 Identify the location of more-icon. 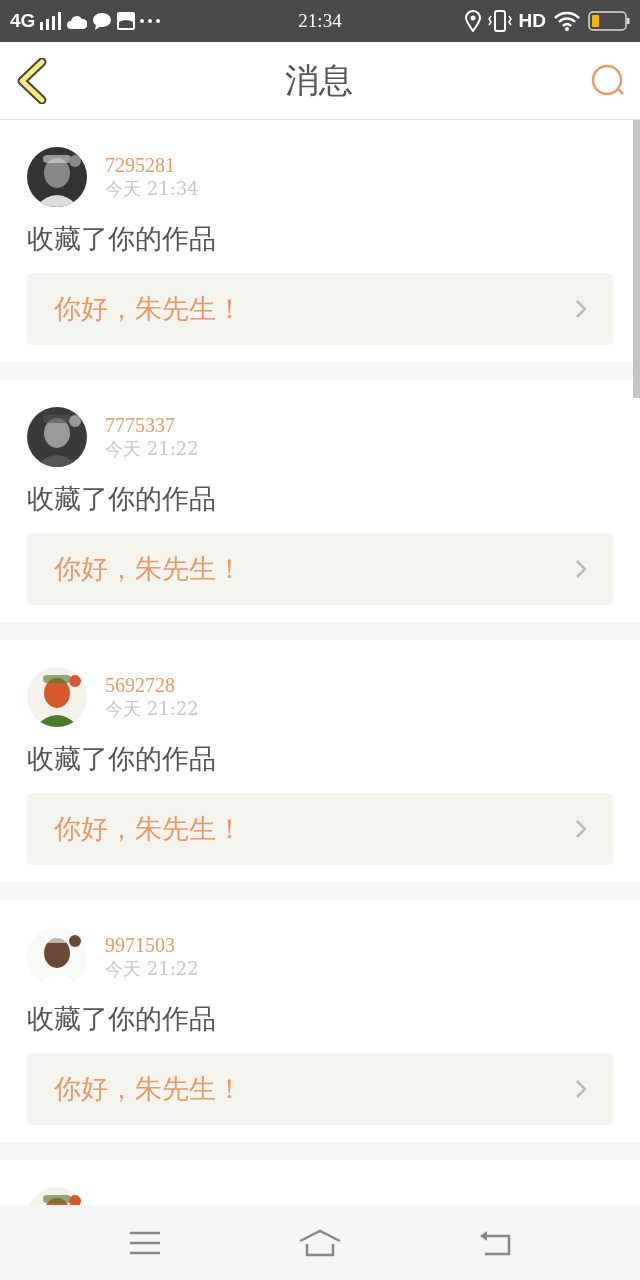
(150, 21).